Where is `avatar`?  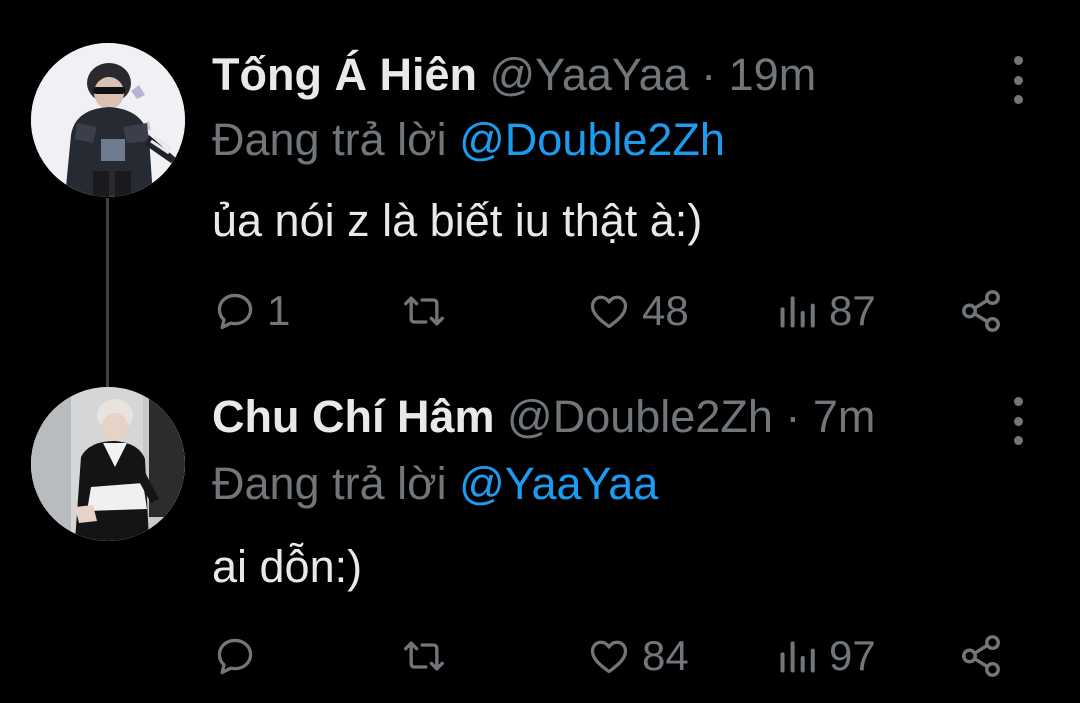 avatar is located at coordinates (108, 464).